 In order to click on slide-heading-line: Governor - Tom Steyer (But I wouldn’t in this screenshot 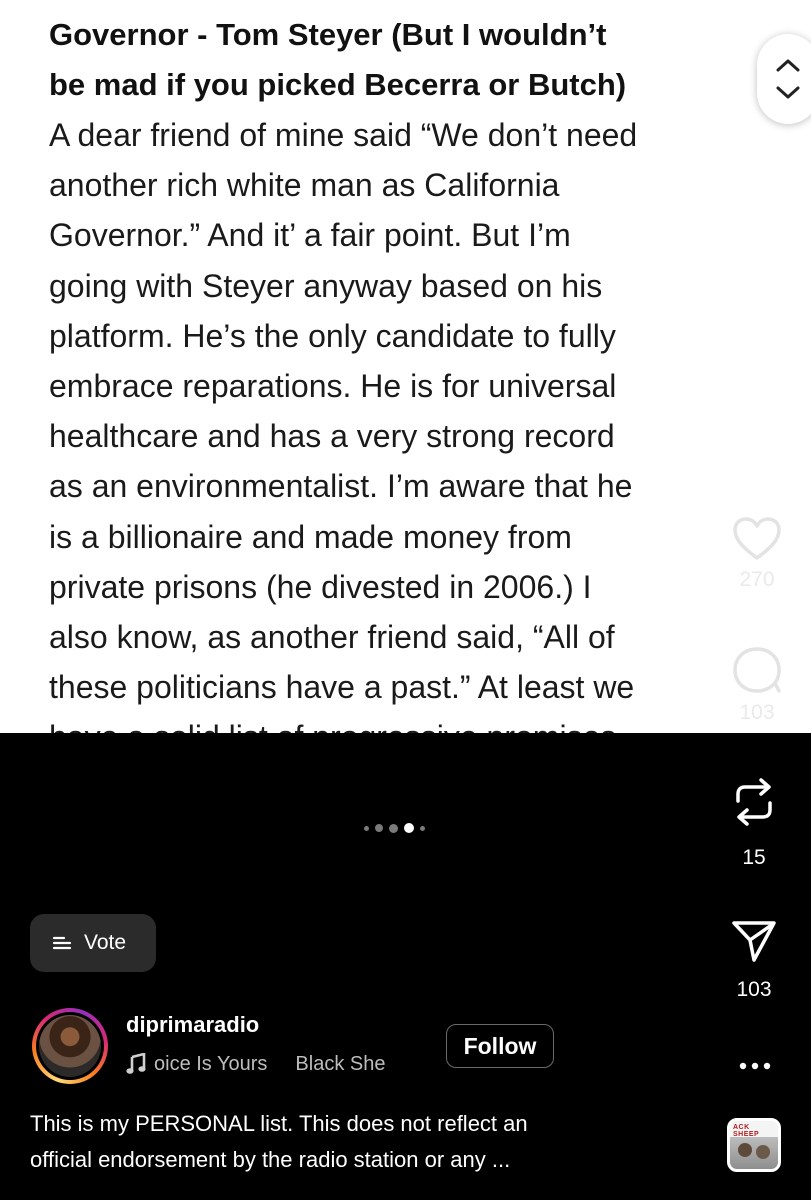, I will do `click(328, 34)`.